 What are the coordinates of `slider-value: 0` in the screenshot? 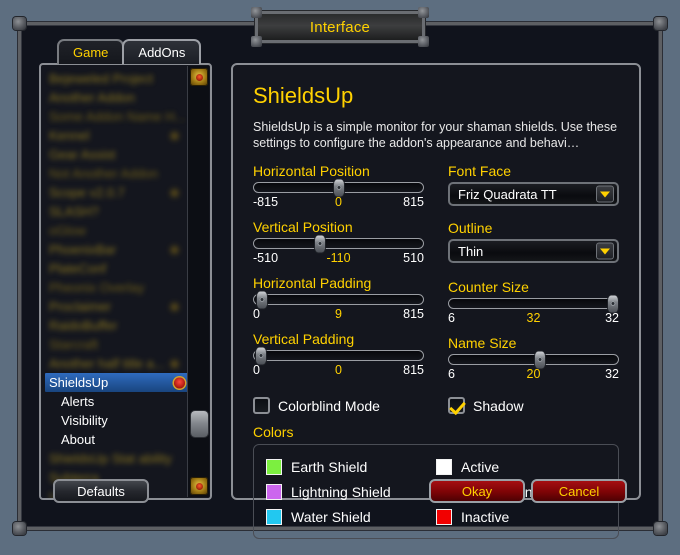 It's located at (338, 370).